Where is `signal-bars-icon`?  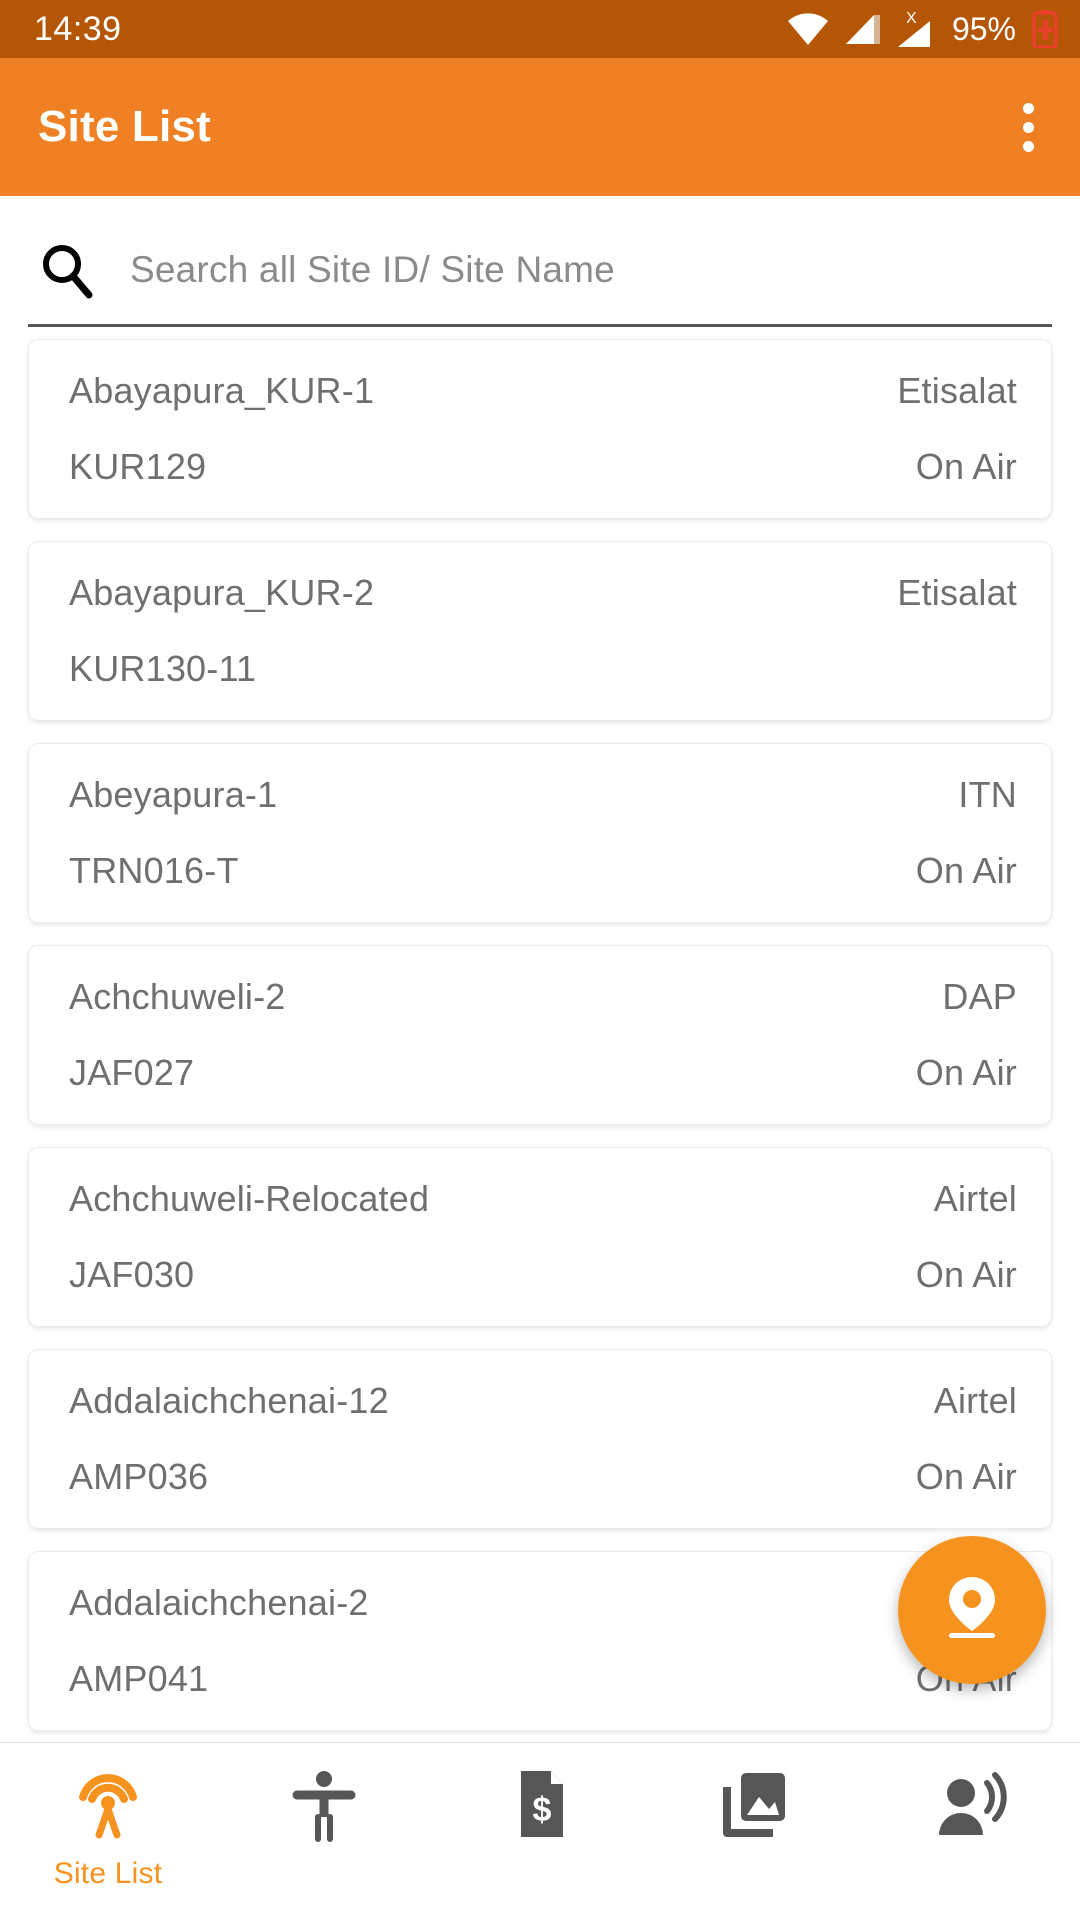
signal-bars-icon is located at coordinates (863, 29).